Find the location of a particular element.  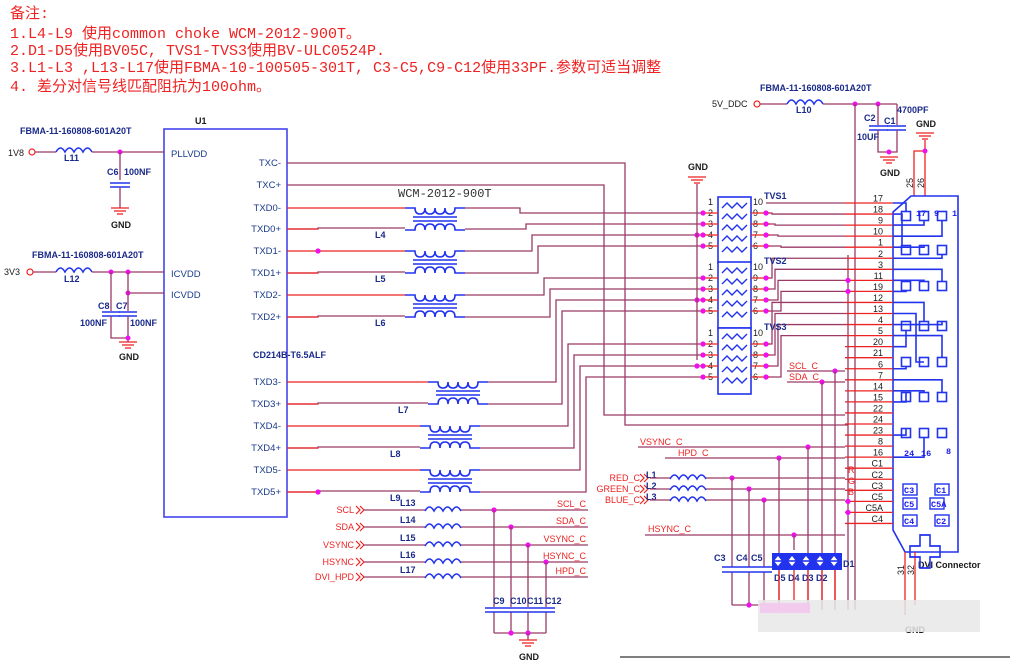

mid-label-hpd: HPD_C is located at coordinates (693, 453).